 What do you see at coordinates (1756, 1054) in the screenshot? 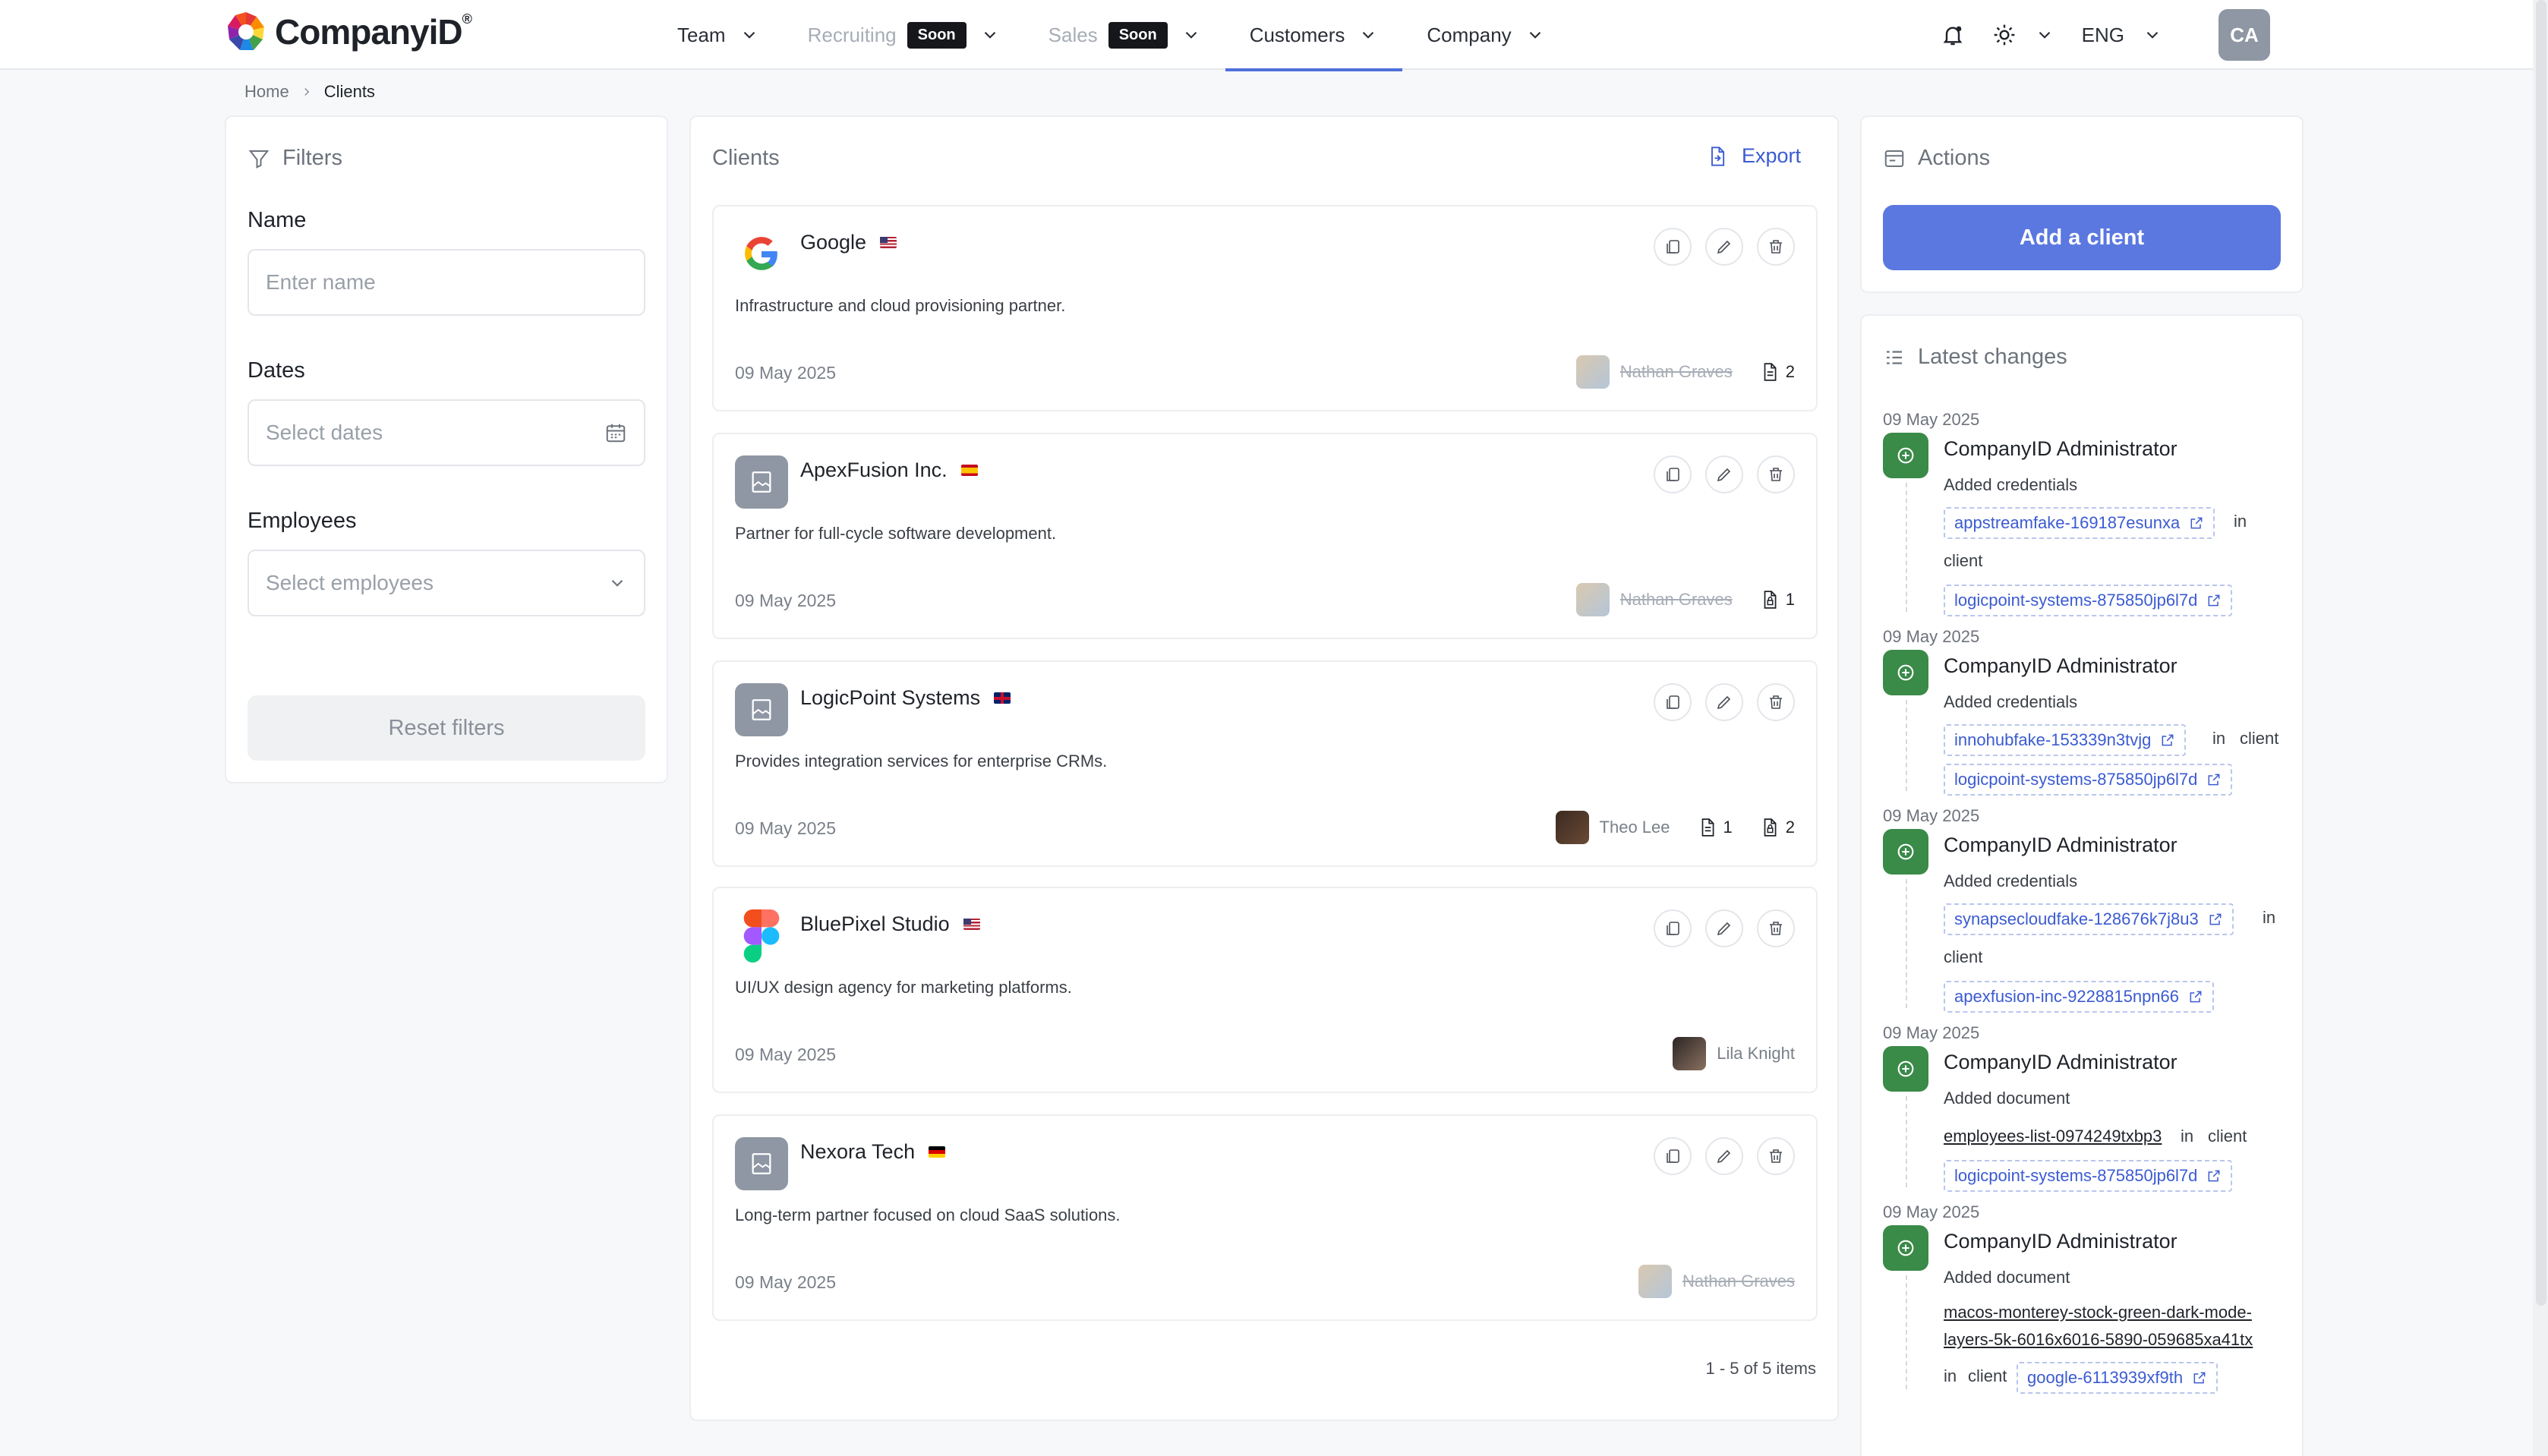
I see `responsible-person: Lila Knight` at bounding box center [1756, 1054].